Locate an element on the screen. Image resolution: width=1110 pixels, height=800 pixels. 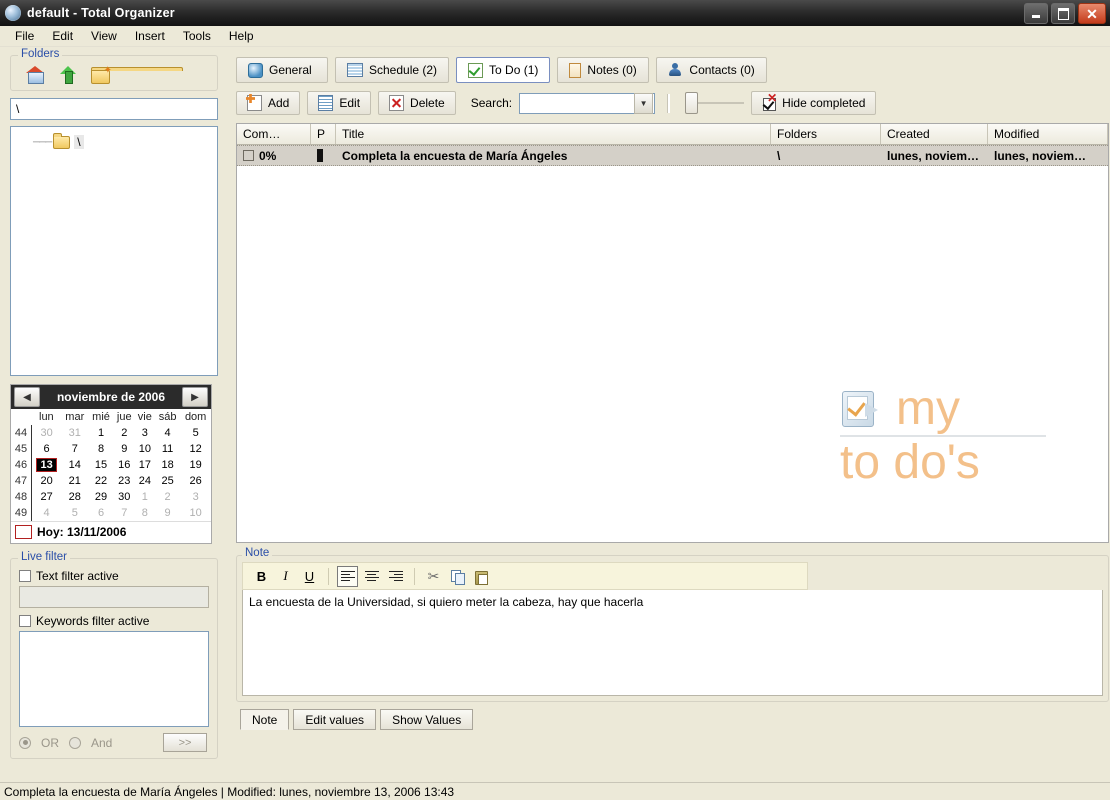
column-header-folders: Folders is located at coordinates (826, 134).